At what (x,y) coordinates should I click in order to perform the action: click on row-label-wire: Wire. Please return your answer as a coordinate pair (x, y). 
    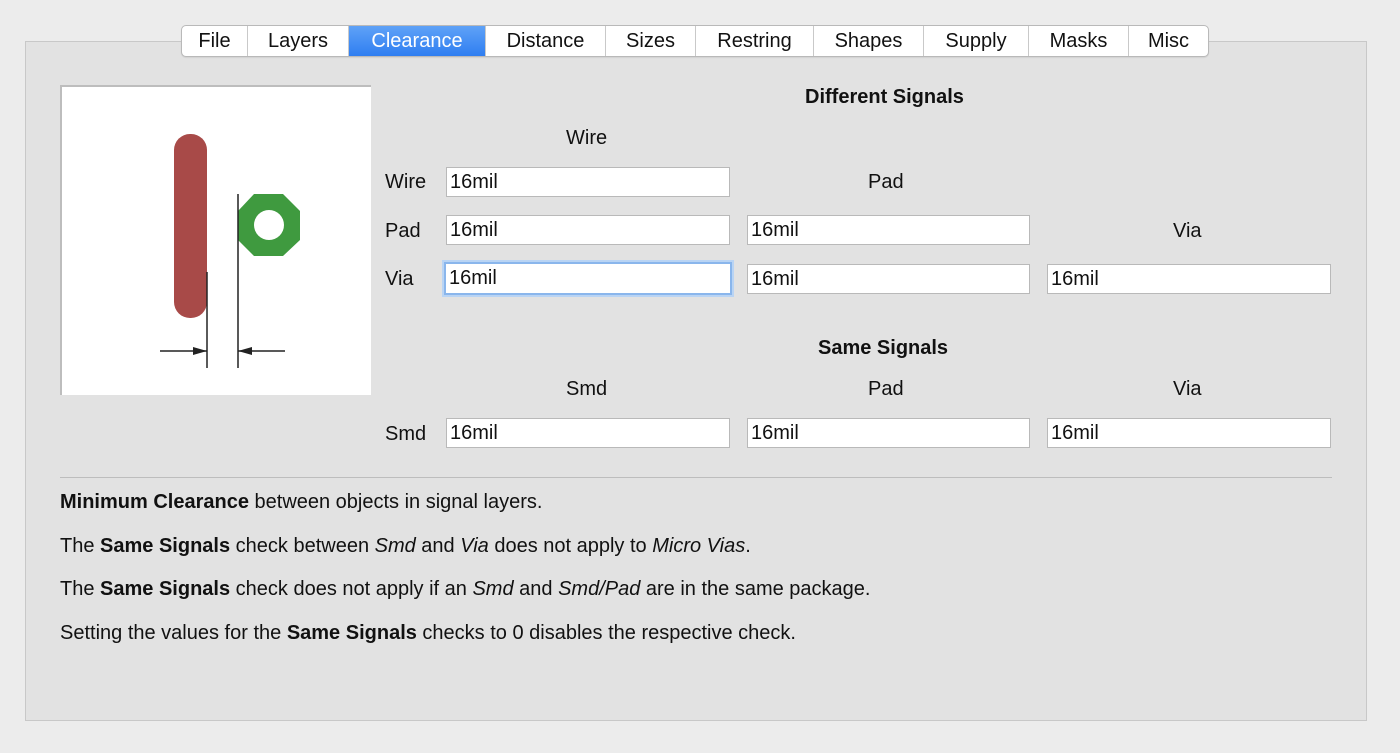
    Looking at the image, I should click on (406, 182).